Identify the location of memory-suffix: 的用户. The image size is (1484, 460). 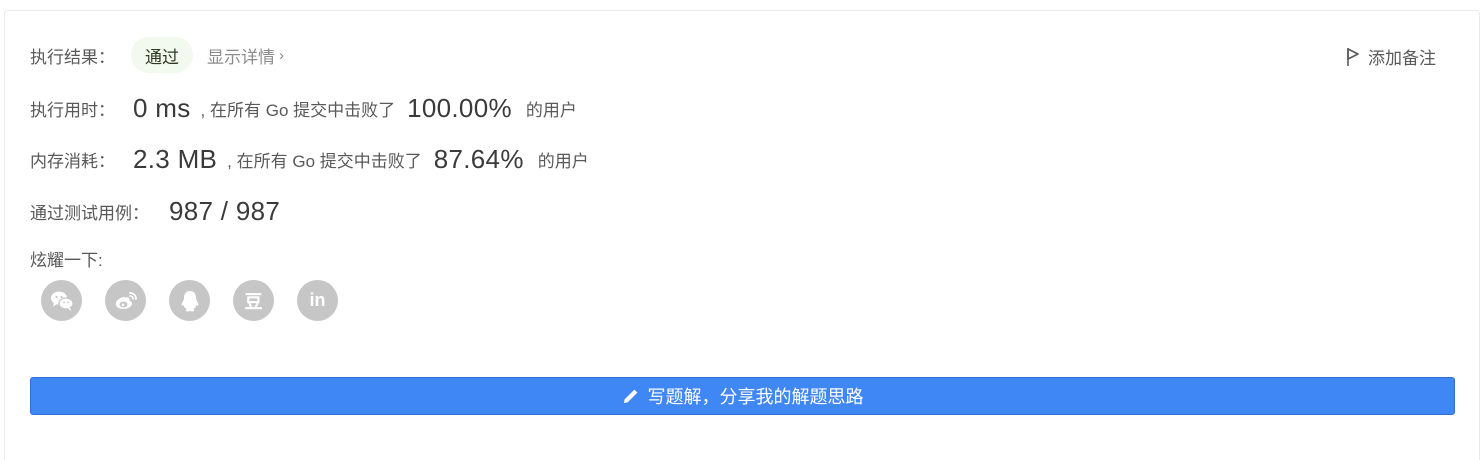
(563, 161).